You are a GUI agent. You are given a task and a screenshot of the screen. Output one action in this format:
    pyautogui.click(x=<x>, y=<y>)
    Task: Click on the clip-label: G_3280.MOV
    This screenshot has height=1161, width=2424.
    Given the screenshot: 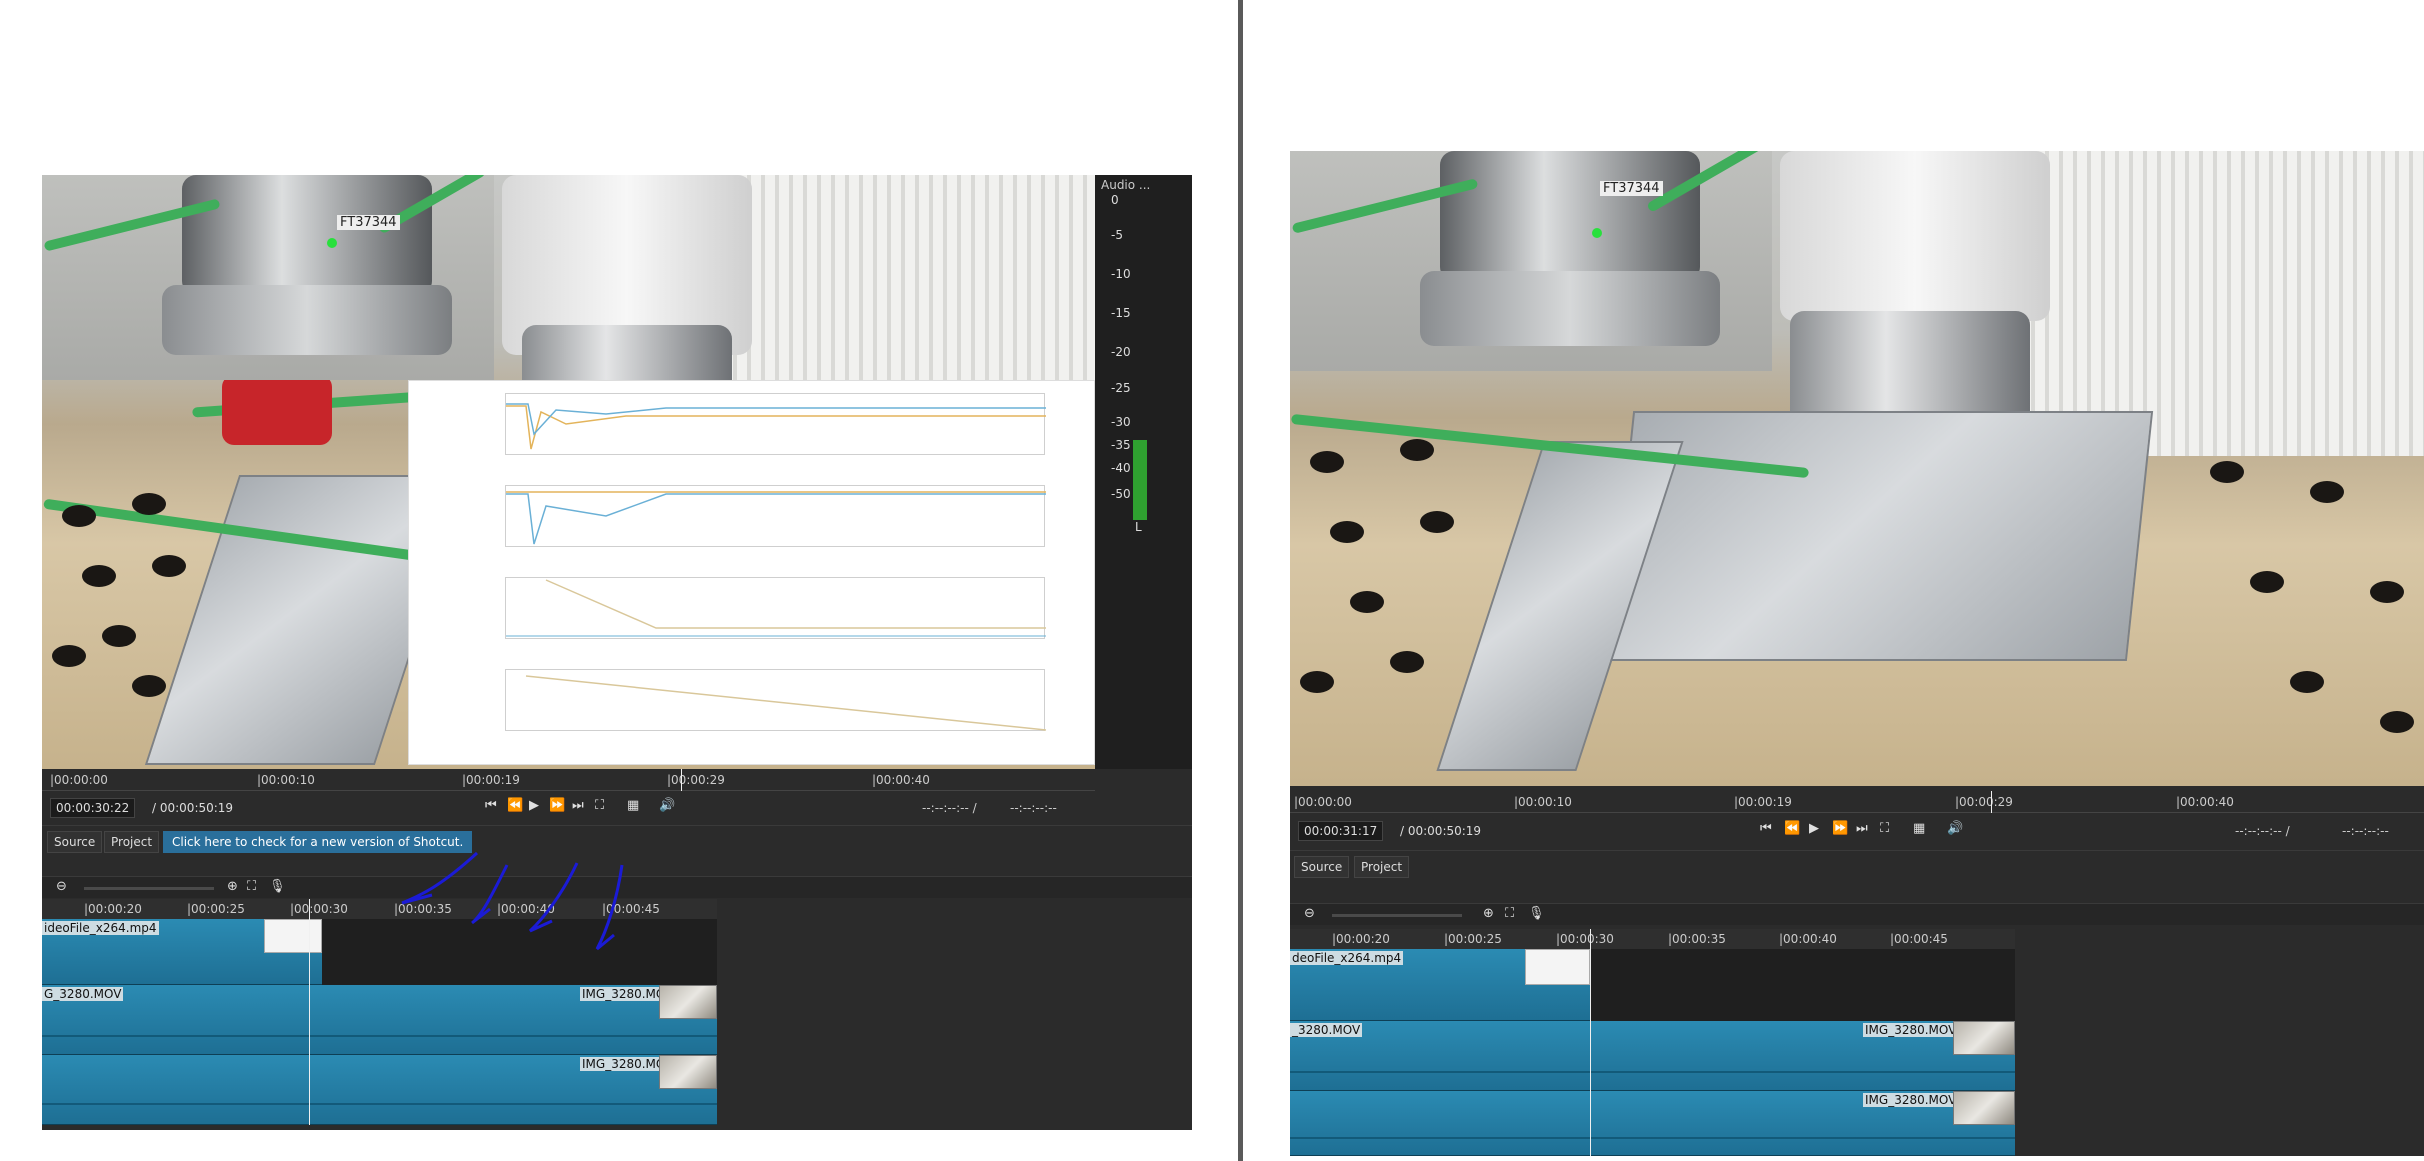 What is the action you would take?
    pyautogui.click(x=83, y=994)
    